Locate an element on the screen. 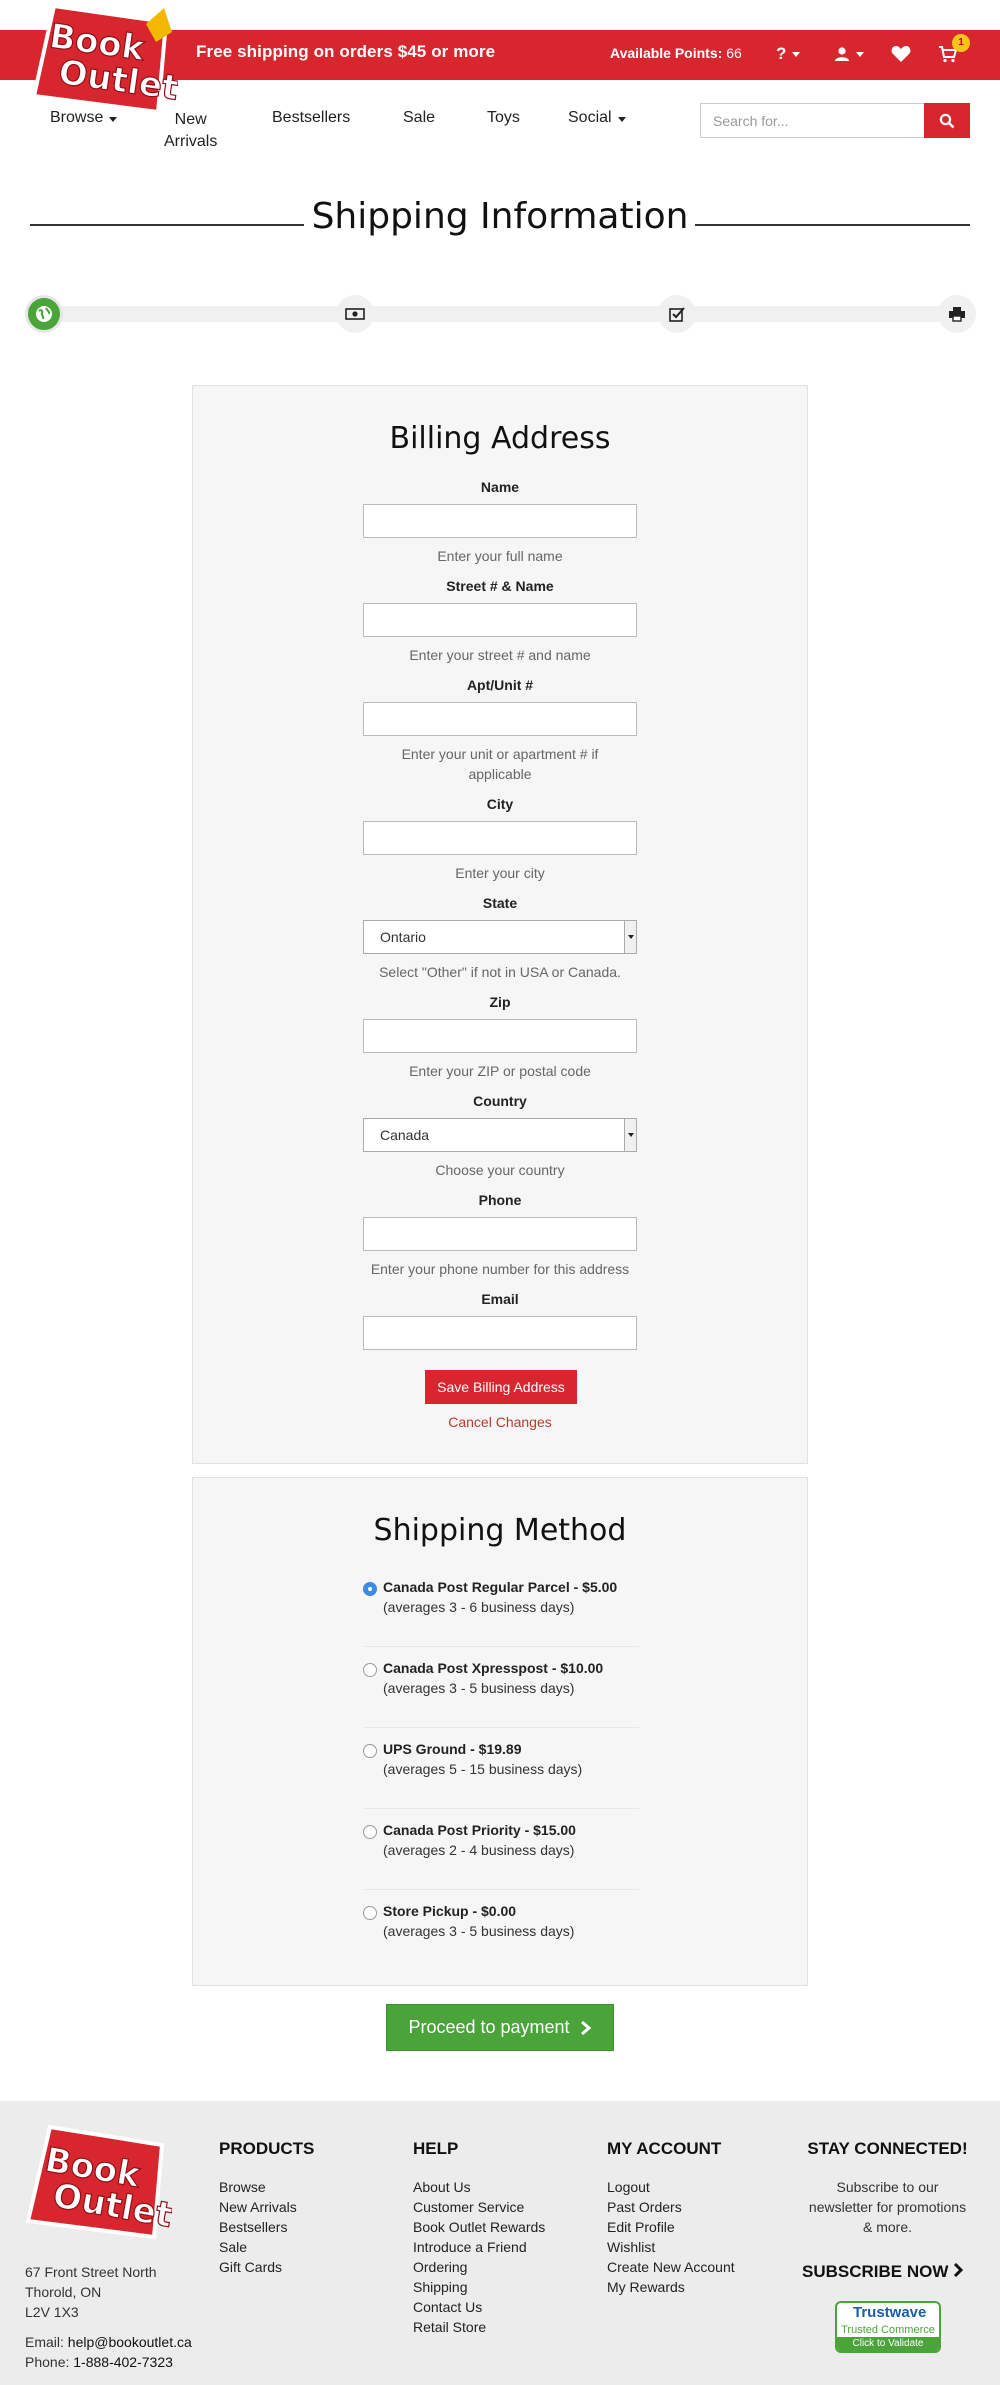  shipping-option-name: UPS Ground - $19.89 is located at coordinates (452, 1749).